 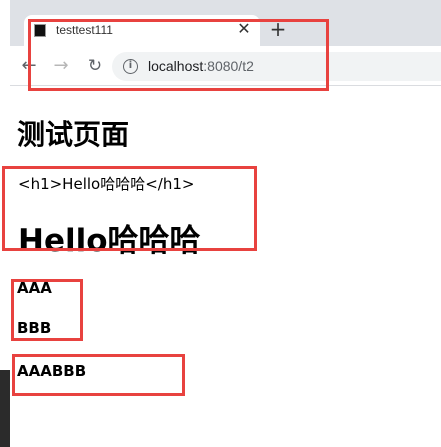 What do you see at coordinates (98, 375) in the screenshot?
I see `annotation-box-aaabbb` at bounding box center [98, 375].